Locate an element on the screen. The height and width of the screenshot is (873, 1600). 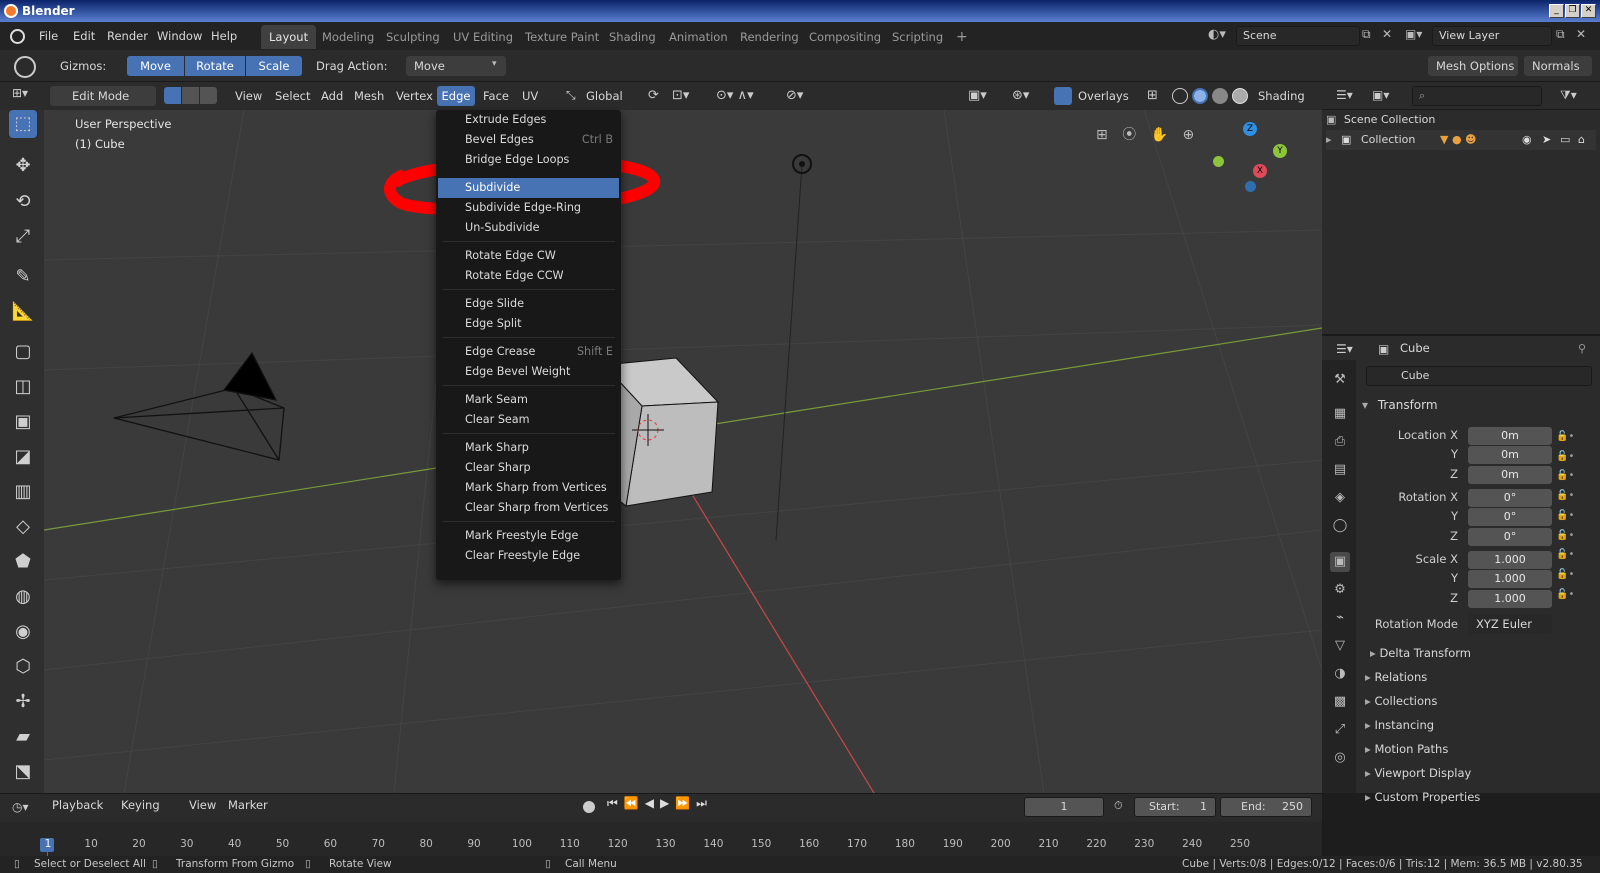
location-y-field: 0m is located at coordinates (1510, 455).